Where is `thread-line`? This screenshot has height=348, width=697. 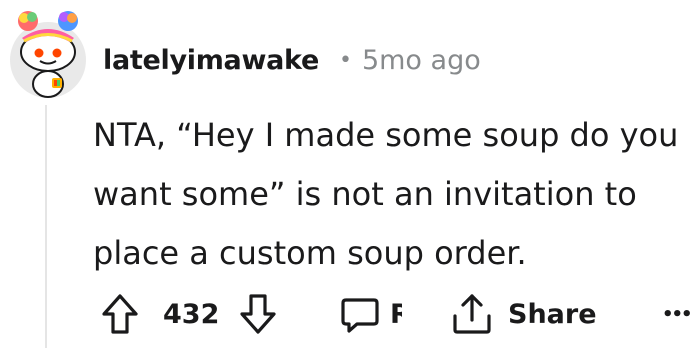
thread-line is located at coordinates (46, 226).